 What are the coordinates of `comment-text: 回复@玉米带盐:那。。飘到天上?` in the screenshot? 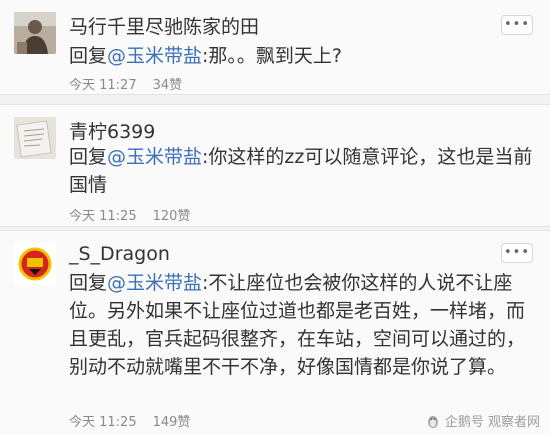 It's located at (303, 56).